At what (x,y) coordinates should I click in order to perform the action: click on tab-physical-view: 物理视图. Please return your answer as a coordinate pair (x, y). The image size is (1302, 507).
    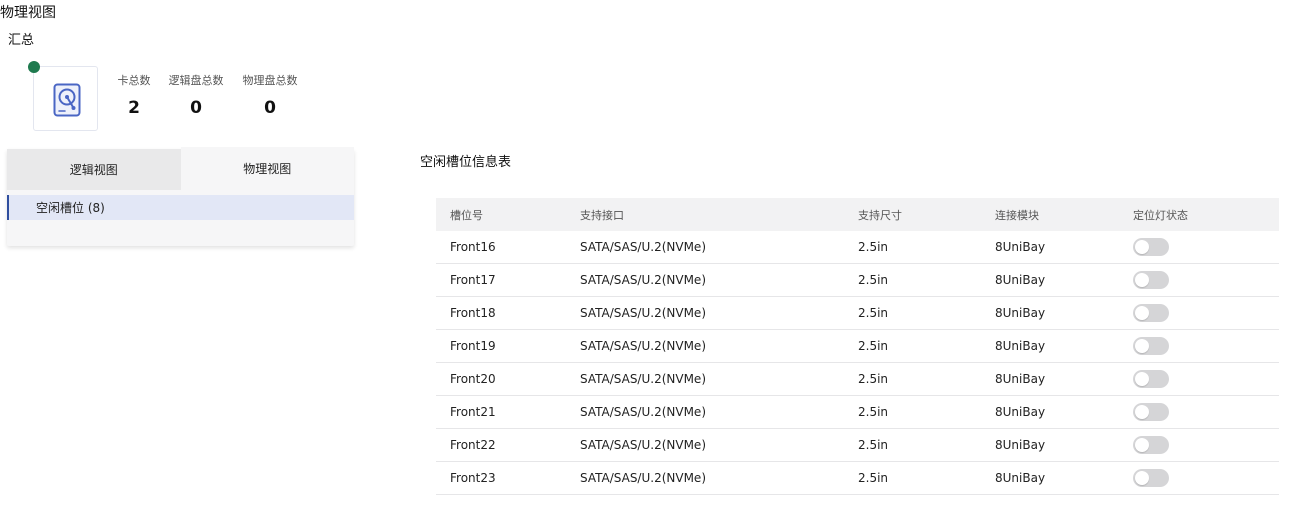
    Looking at the image, I should click on (267, 168).